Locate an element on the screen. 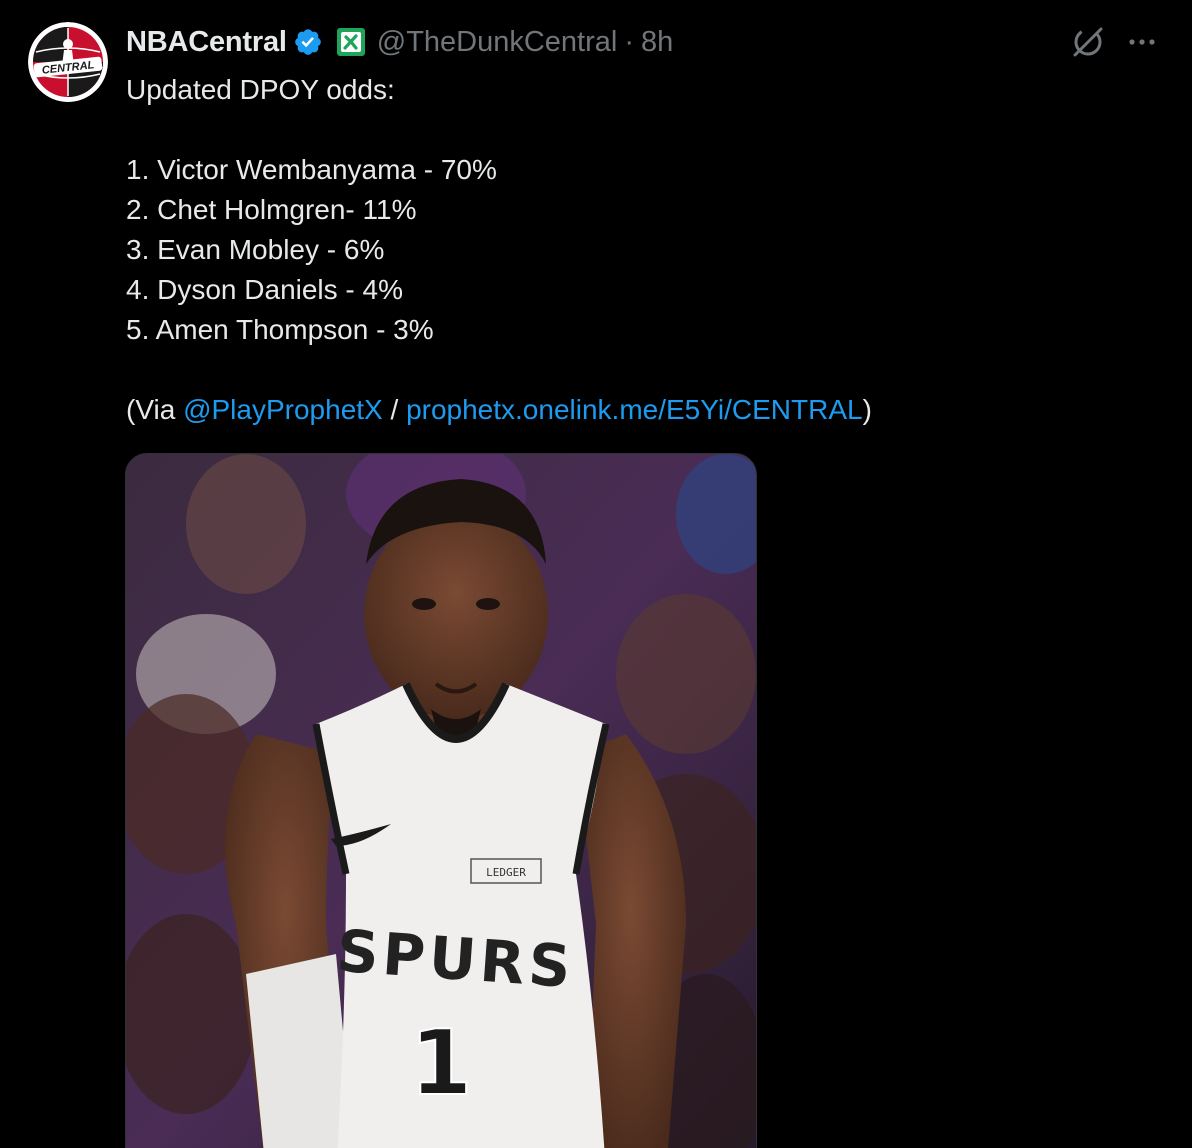  odds-item-3: 3. Evan Mobley - 6% is located at coordinates (255, 249).